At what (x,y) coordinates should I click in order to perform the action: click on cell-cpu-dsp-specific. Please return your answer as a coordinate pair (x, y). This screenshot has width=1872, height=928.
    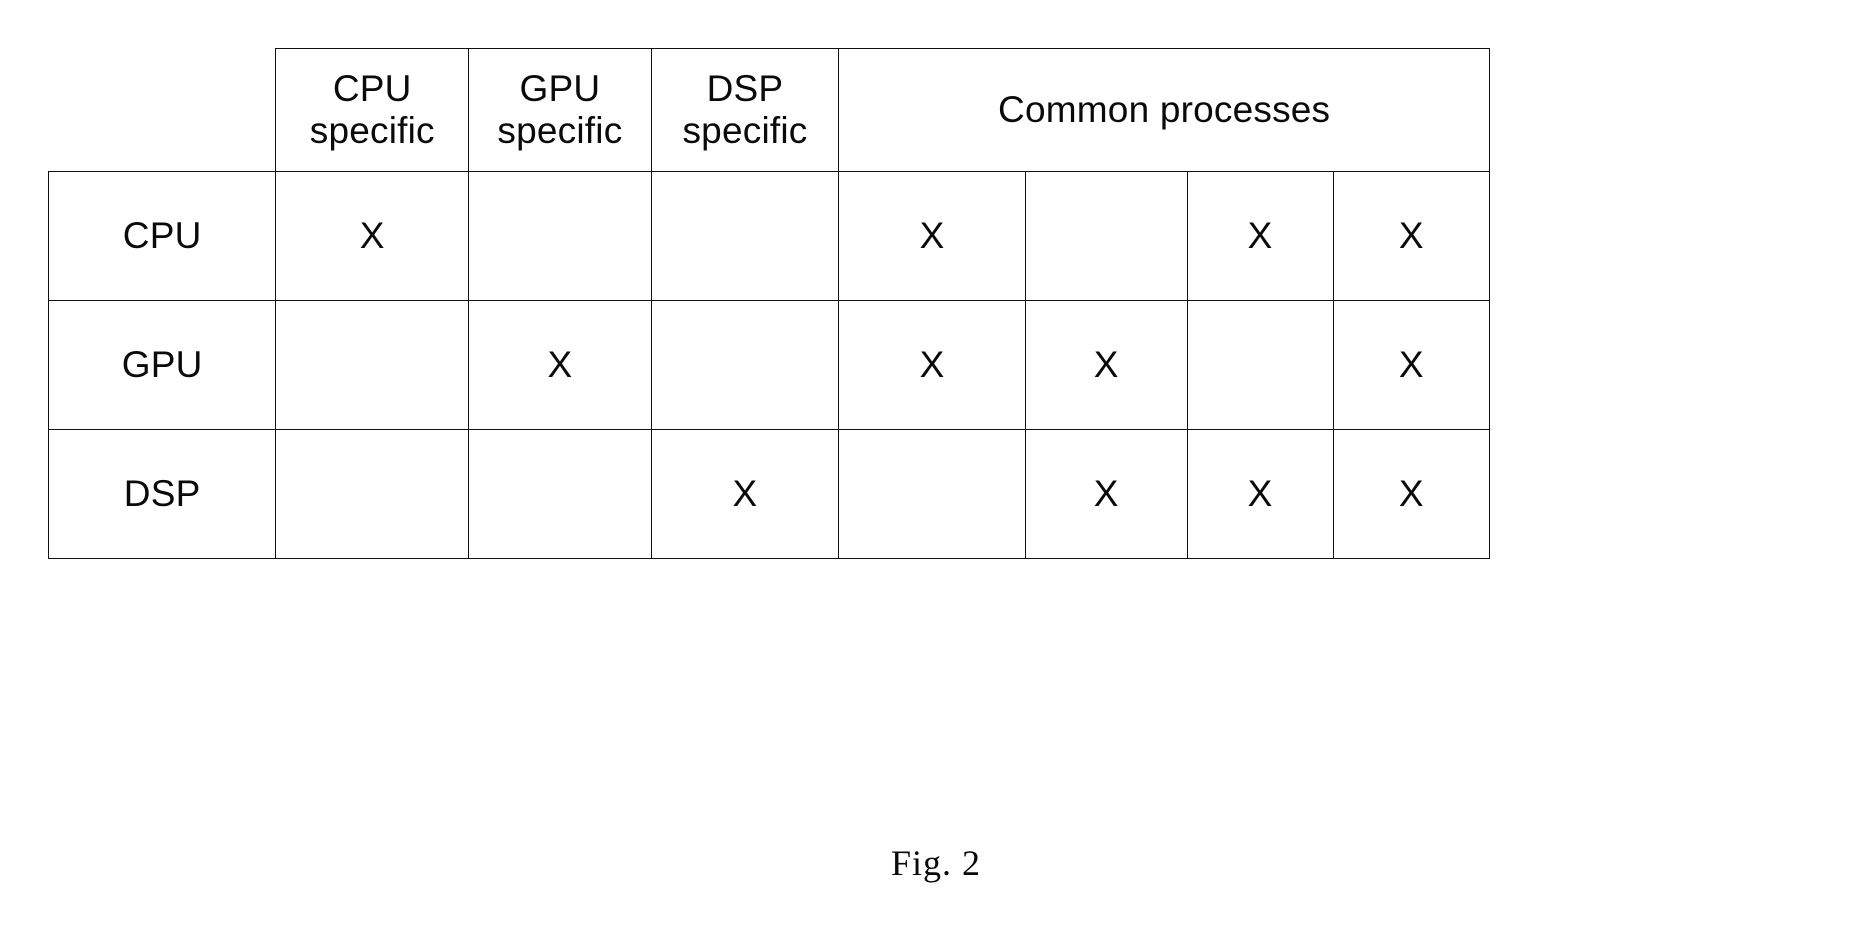
    Looking at the image, I should click on (745, 236).